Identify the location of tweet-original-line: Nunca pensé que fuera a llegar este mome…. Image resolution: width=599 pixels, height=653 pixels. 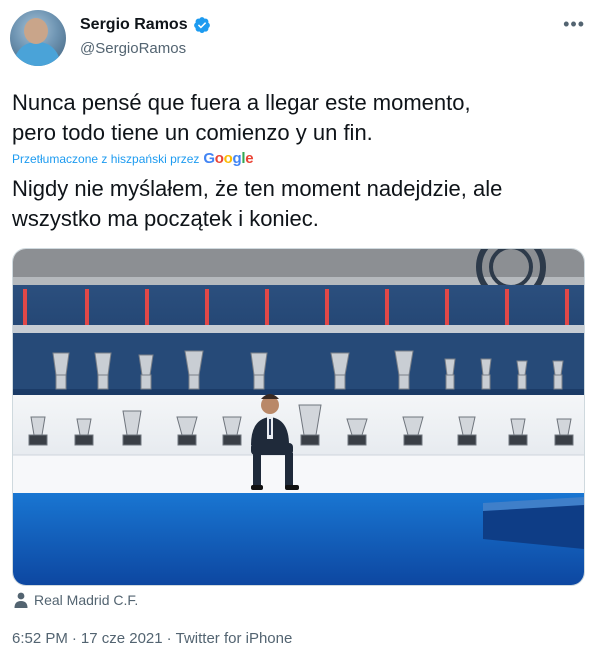
(241, 102).